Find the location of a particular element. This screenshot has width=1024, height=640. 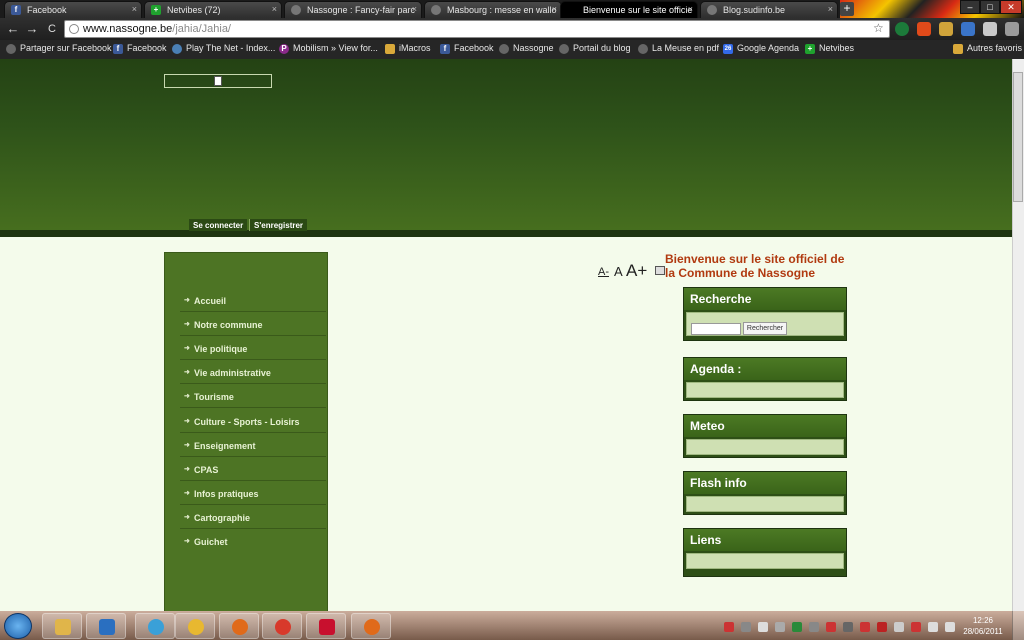

reload-button: C is located at coordinates (52, 29).